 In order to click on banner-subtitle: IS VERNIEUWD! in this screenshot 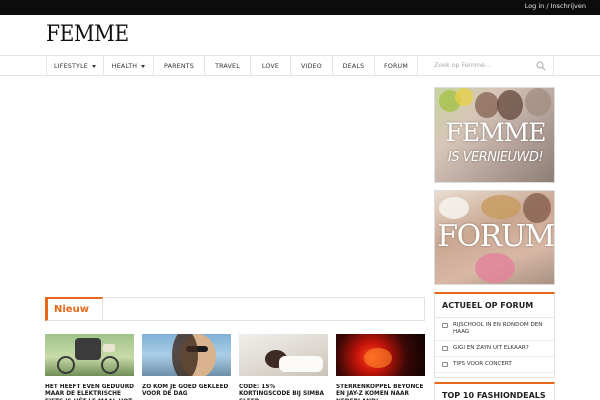, I will do `click(495, 157)`.